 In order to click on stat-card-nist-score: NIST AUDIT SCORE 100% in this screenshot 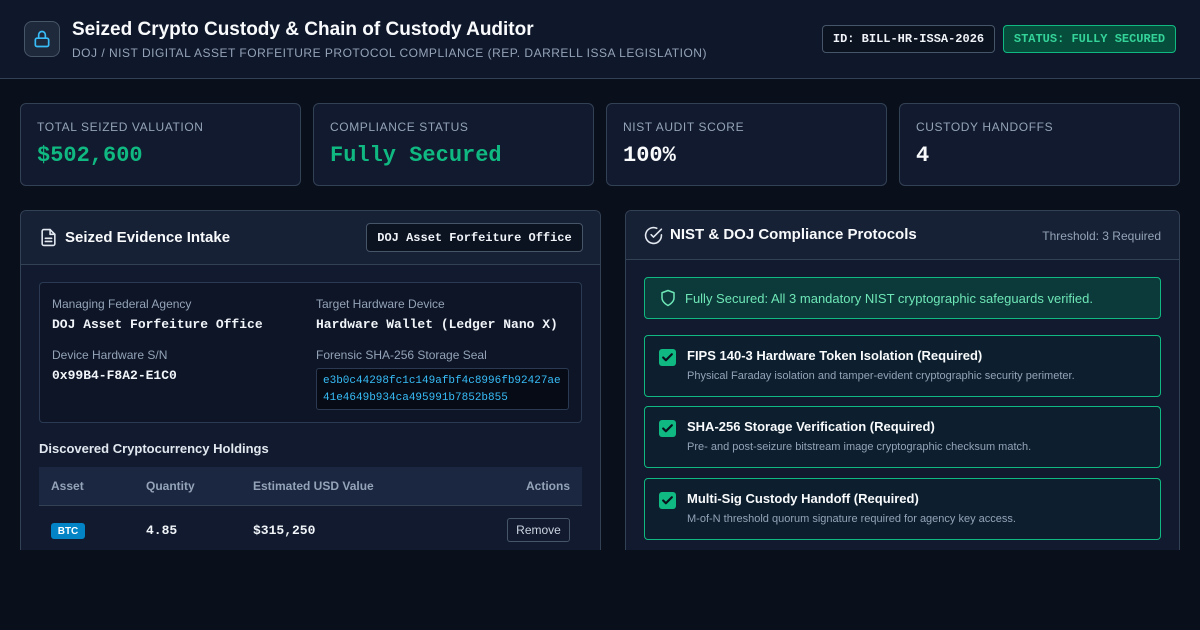, I will do `click(746, 144)`.